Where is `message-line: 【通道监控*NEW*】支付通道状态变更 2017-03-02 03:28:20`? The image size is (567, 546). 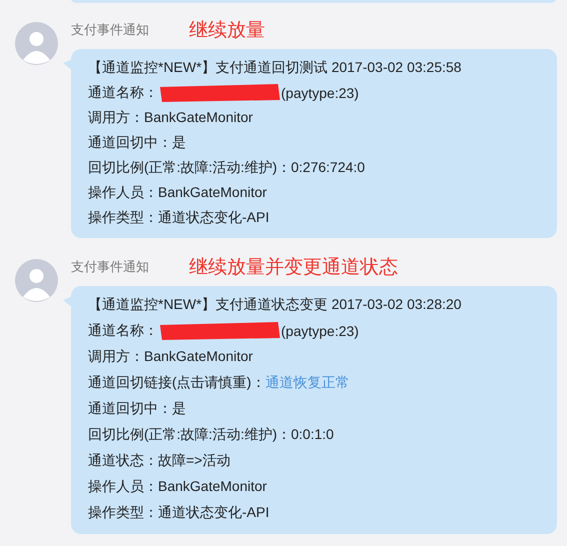 message-line: 【通道监控*NEW*】支付通道状态变更 2017-03-02 03:28:20 is located at coordinates (275, 305).